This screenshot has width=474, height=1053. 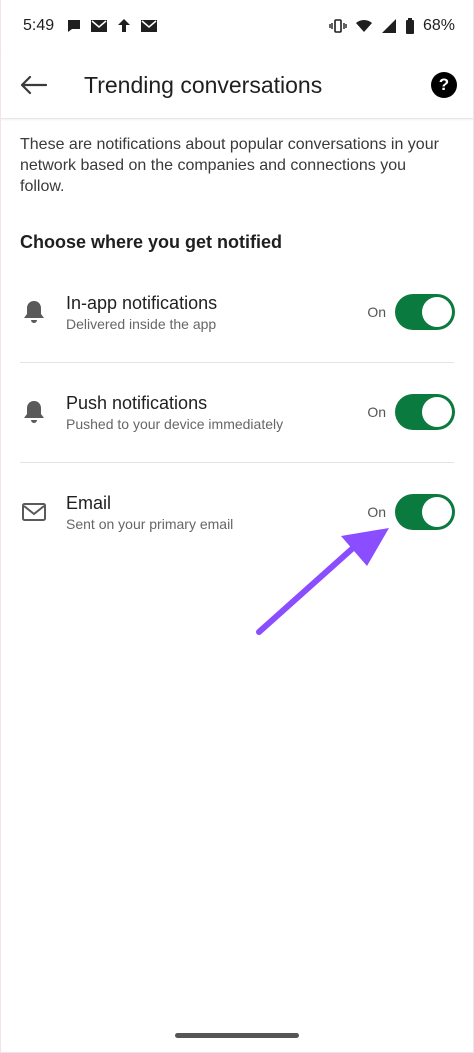 I want to click on arrow-left-icon, so click(x=33, y=85).